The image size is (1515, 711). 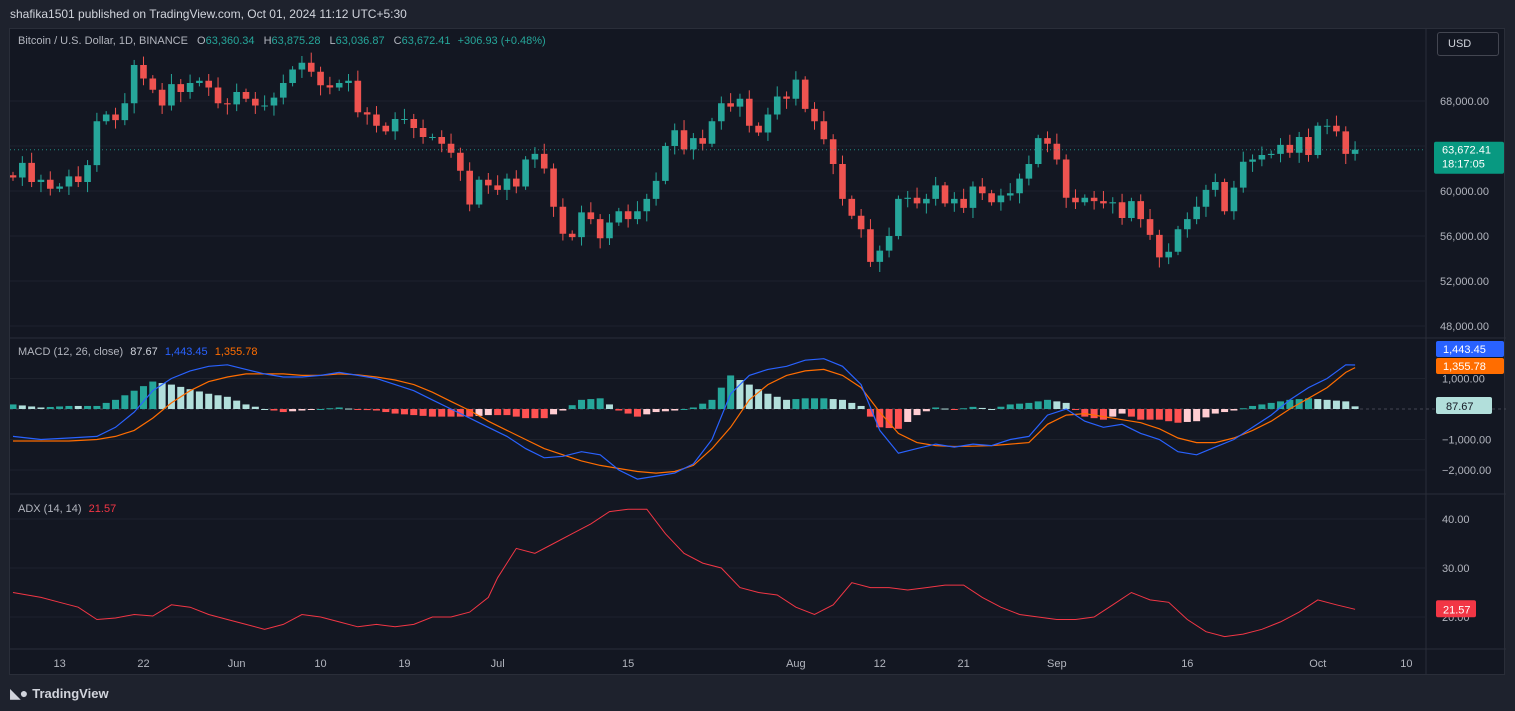 What do you see at coordinates (1468, 44) in the screenshot?
I see `currency-button: USD` at bounding box center [1468, 44].